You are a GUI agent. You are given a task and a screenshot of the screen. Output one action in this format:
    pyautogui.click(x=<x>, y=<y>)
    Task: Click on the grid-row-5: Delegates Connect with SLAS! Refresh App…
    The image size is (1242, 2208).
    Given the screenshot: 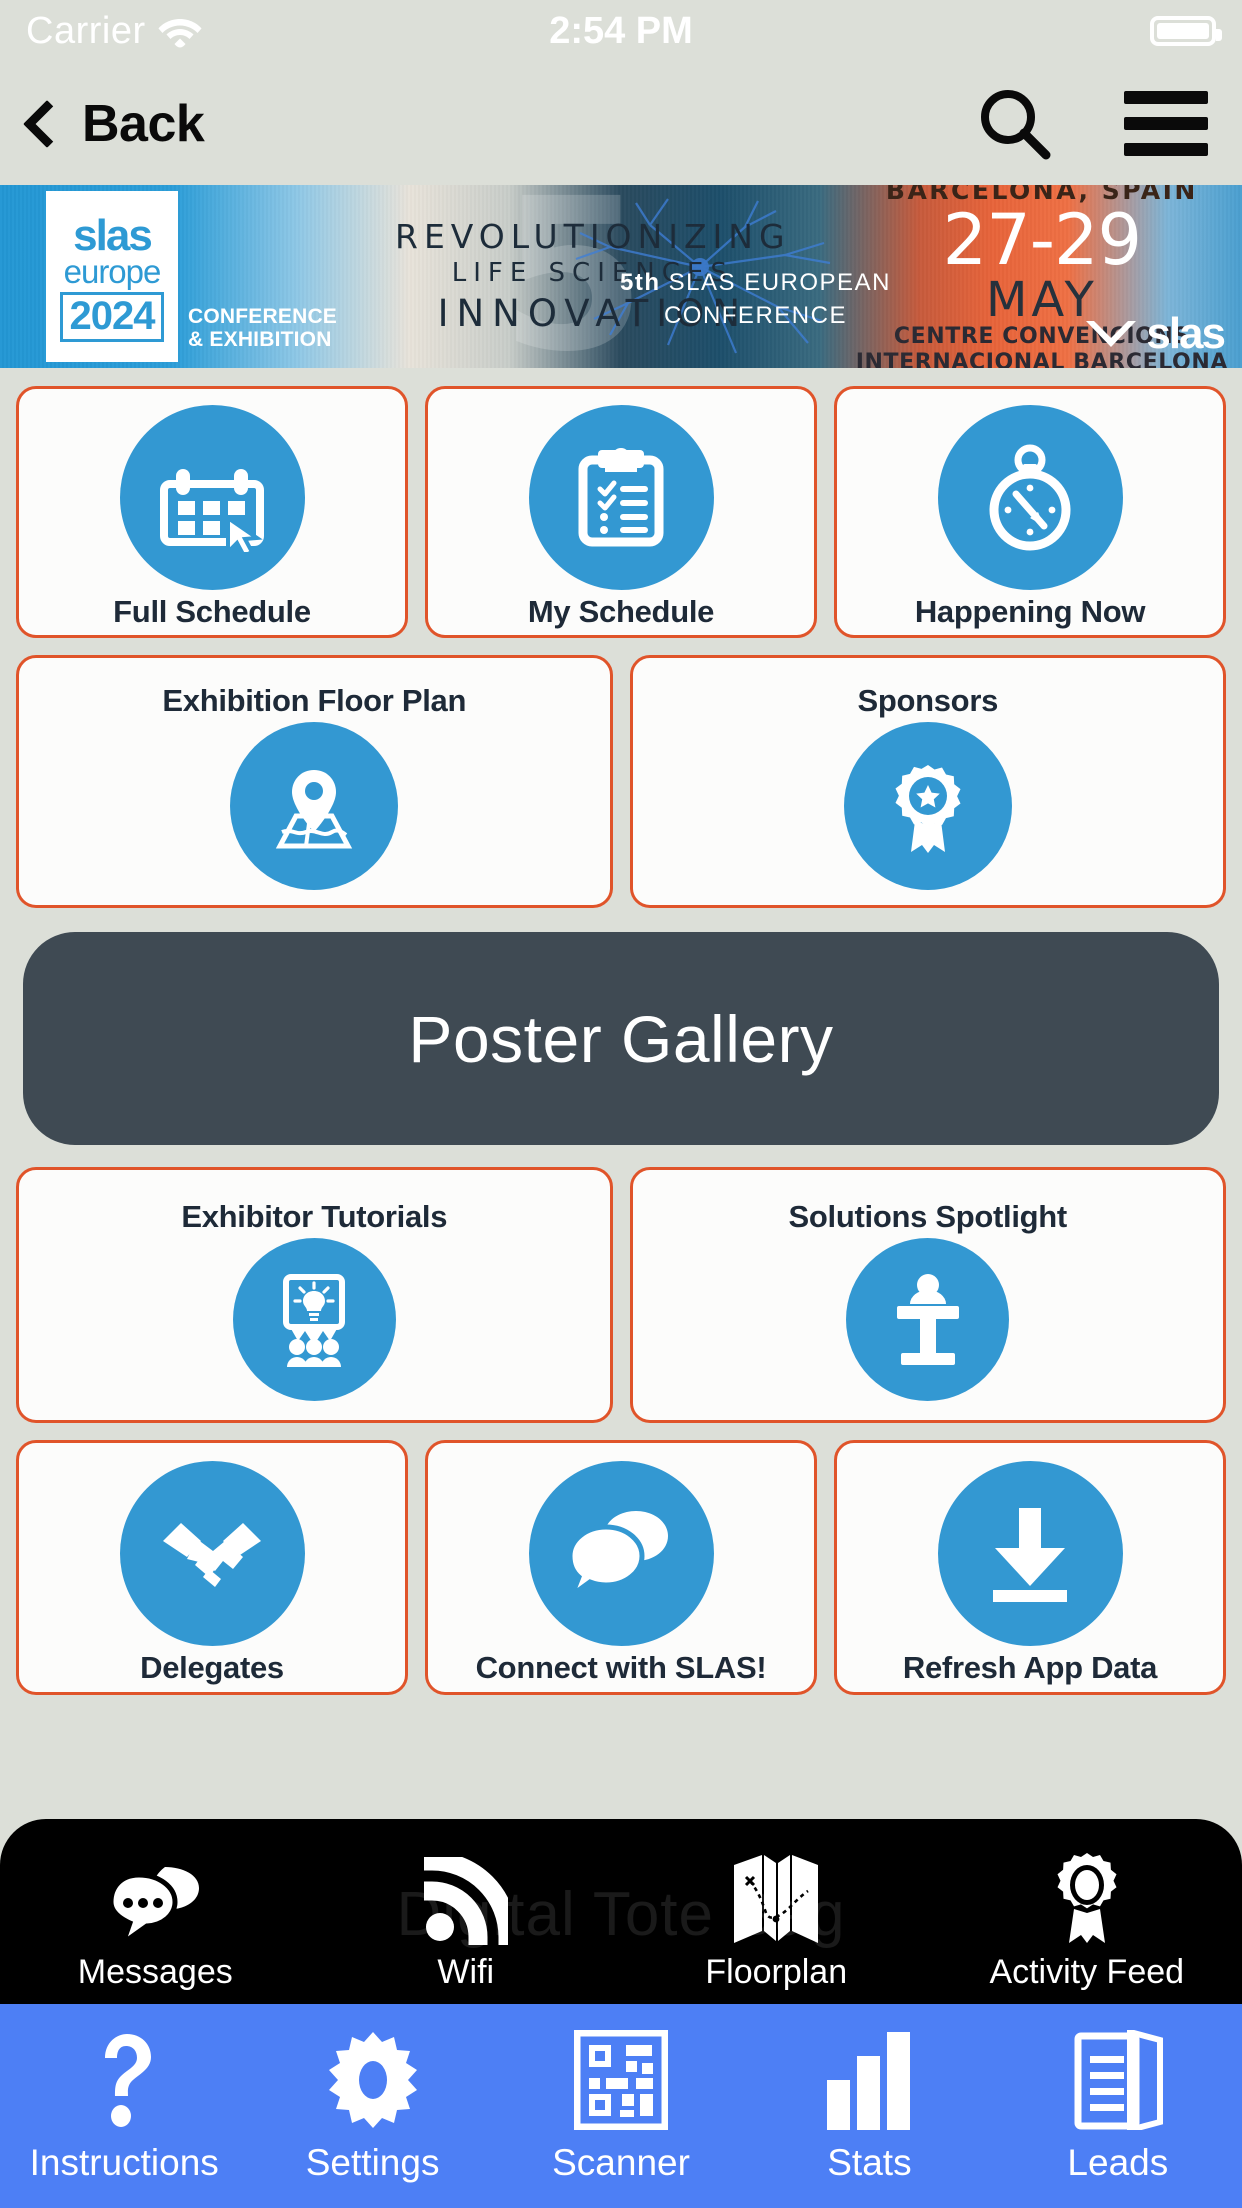 What is the action you would take?
    pyautogui.click(x=621, y=1567)
    